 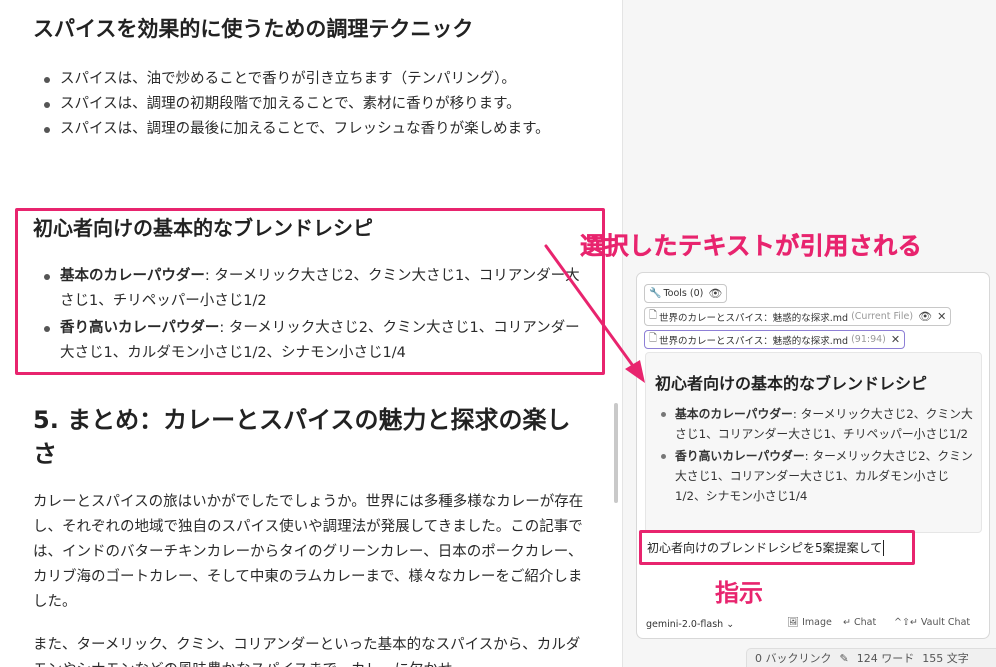 What do you see at coordinates (751, 246) in the screenshot?
I see `annotation-quoted-label: 選択したテキストが引用される` at bounding box center [751, 246].